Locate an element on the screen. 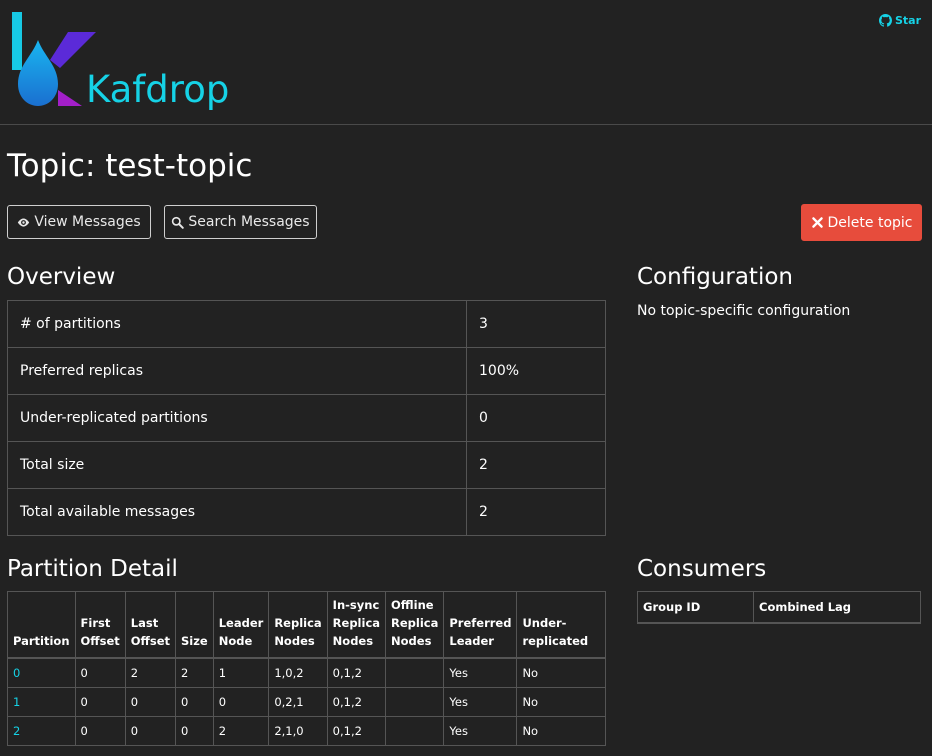  table-row: Total available messages 2 is located at coordinates (306, 512).